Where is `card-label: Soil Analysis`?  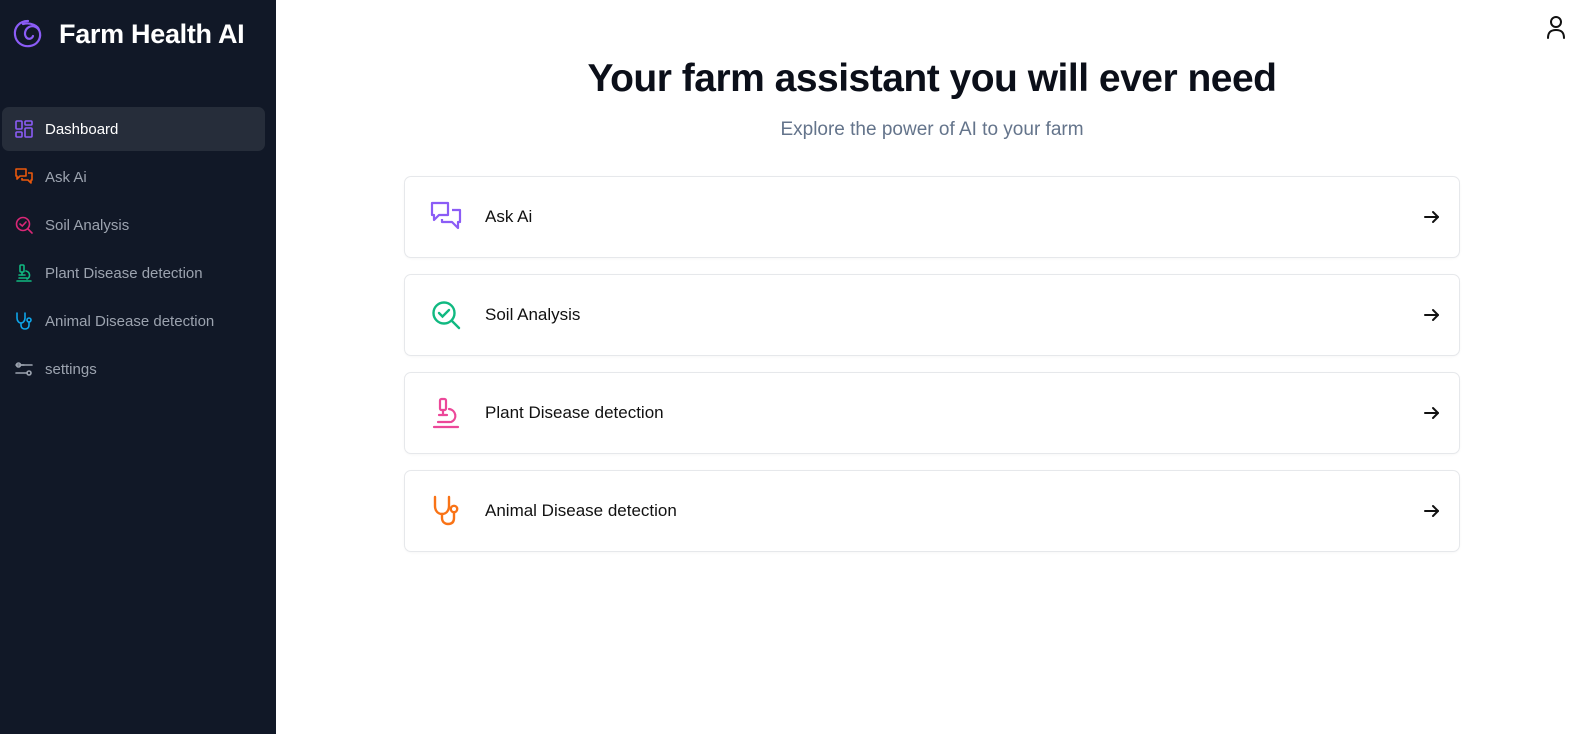 card-label: Soil Analysis is located at coordinates (533, 314).